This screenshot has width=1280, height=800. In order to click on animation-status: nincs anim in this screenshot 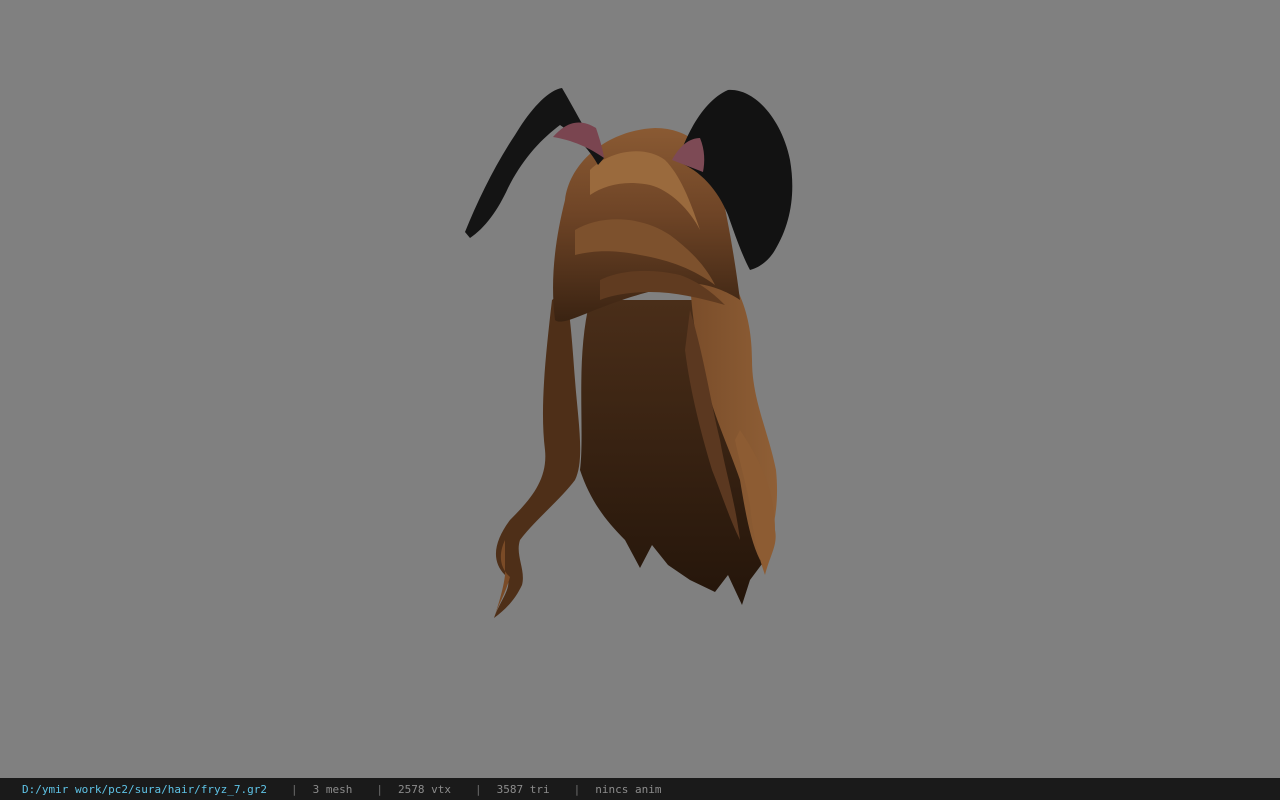, I will do `click(628, 789)`.